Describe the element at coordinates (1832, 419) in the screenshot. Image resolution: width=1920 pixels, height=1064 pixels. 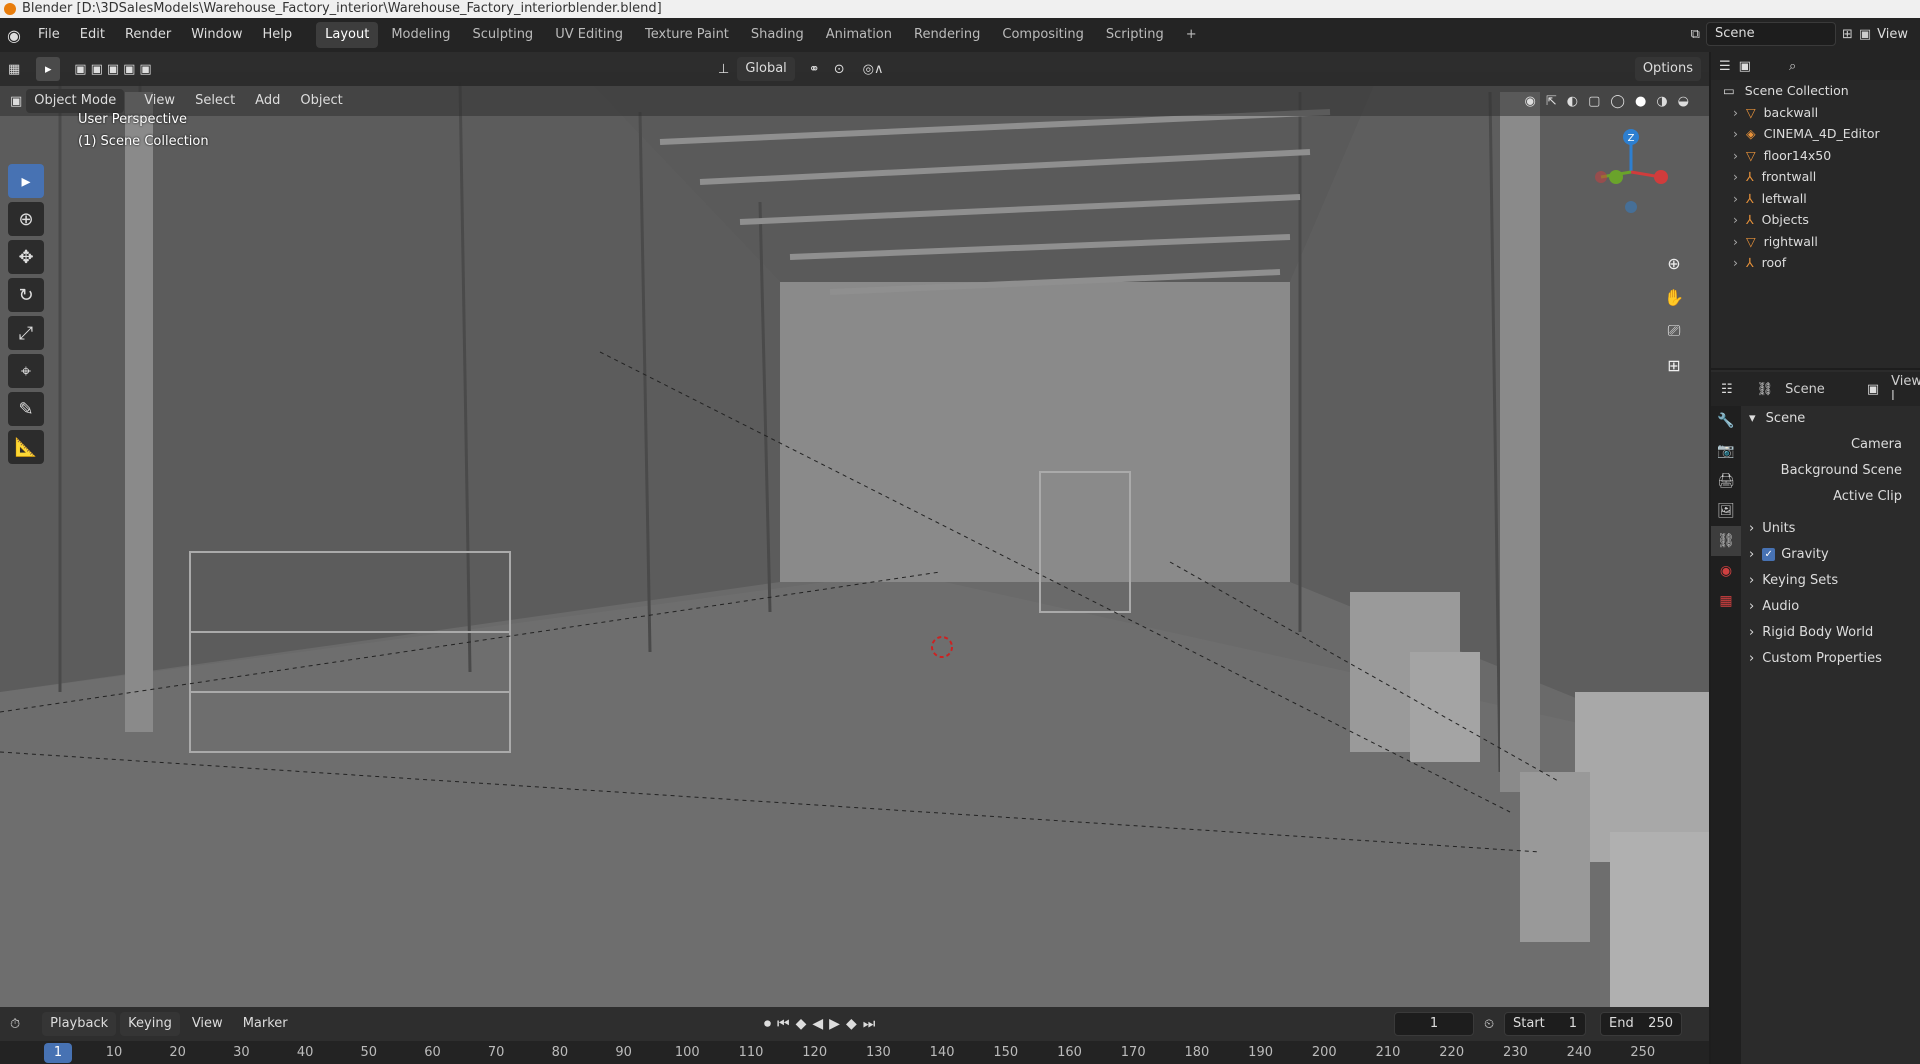
I see `scene-section-header: ▾ Scene` at that location.